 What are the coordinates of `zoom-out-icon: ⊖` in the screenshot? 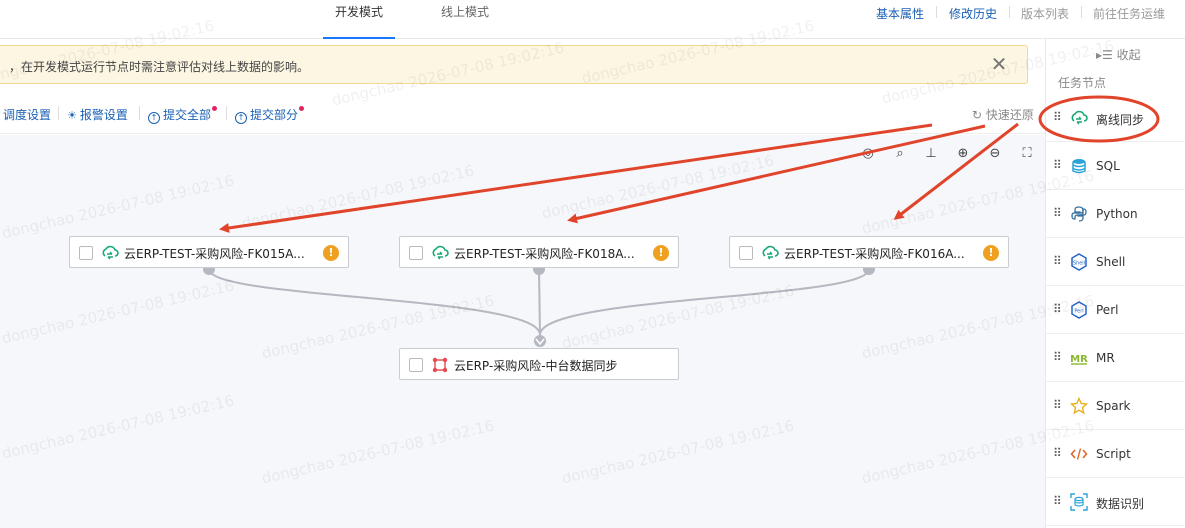 It's located at (995, 154).